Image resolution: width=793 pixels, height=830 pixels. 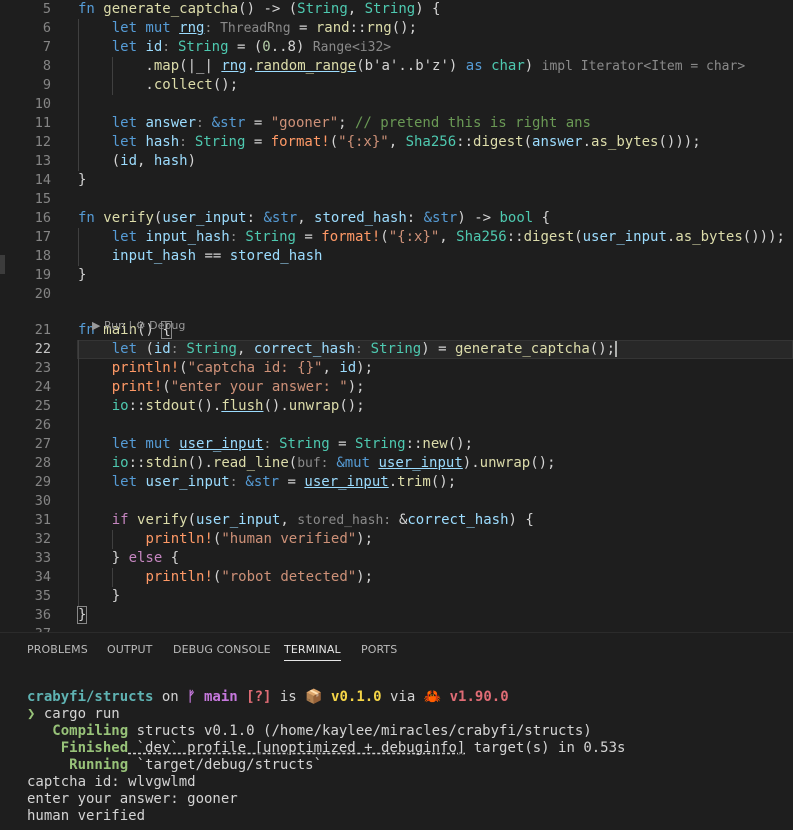 What do you see at coordinates (348, 520) in the screenshot?
I see `code-token: stored_hash:` at bounding box center [348, 520].